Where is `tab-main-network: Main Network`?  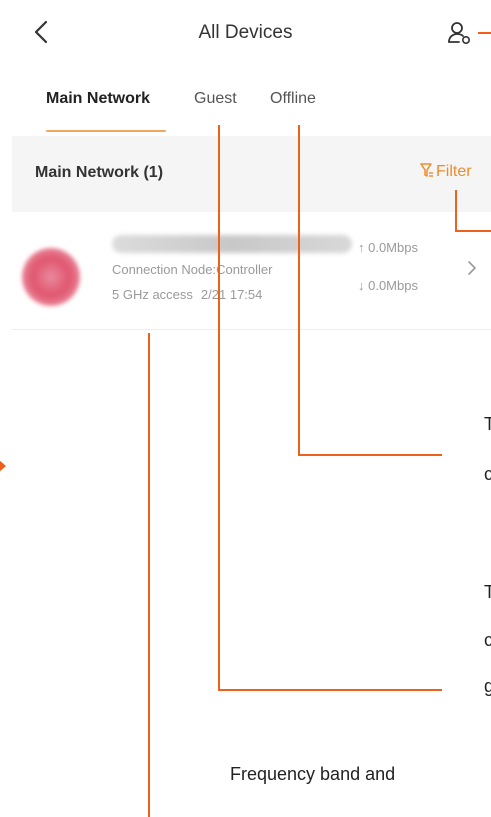
tab-main-network: Main Network is located at coordinates (98, 99).